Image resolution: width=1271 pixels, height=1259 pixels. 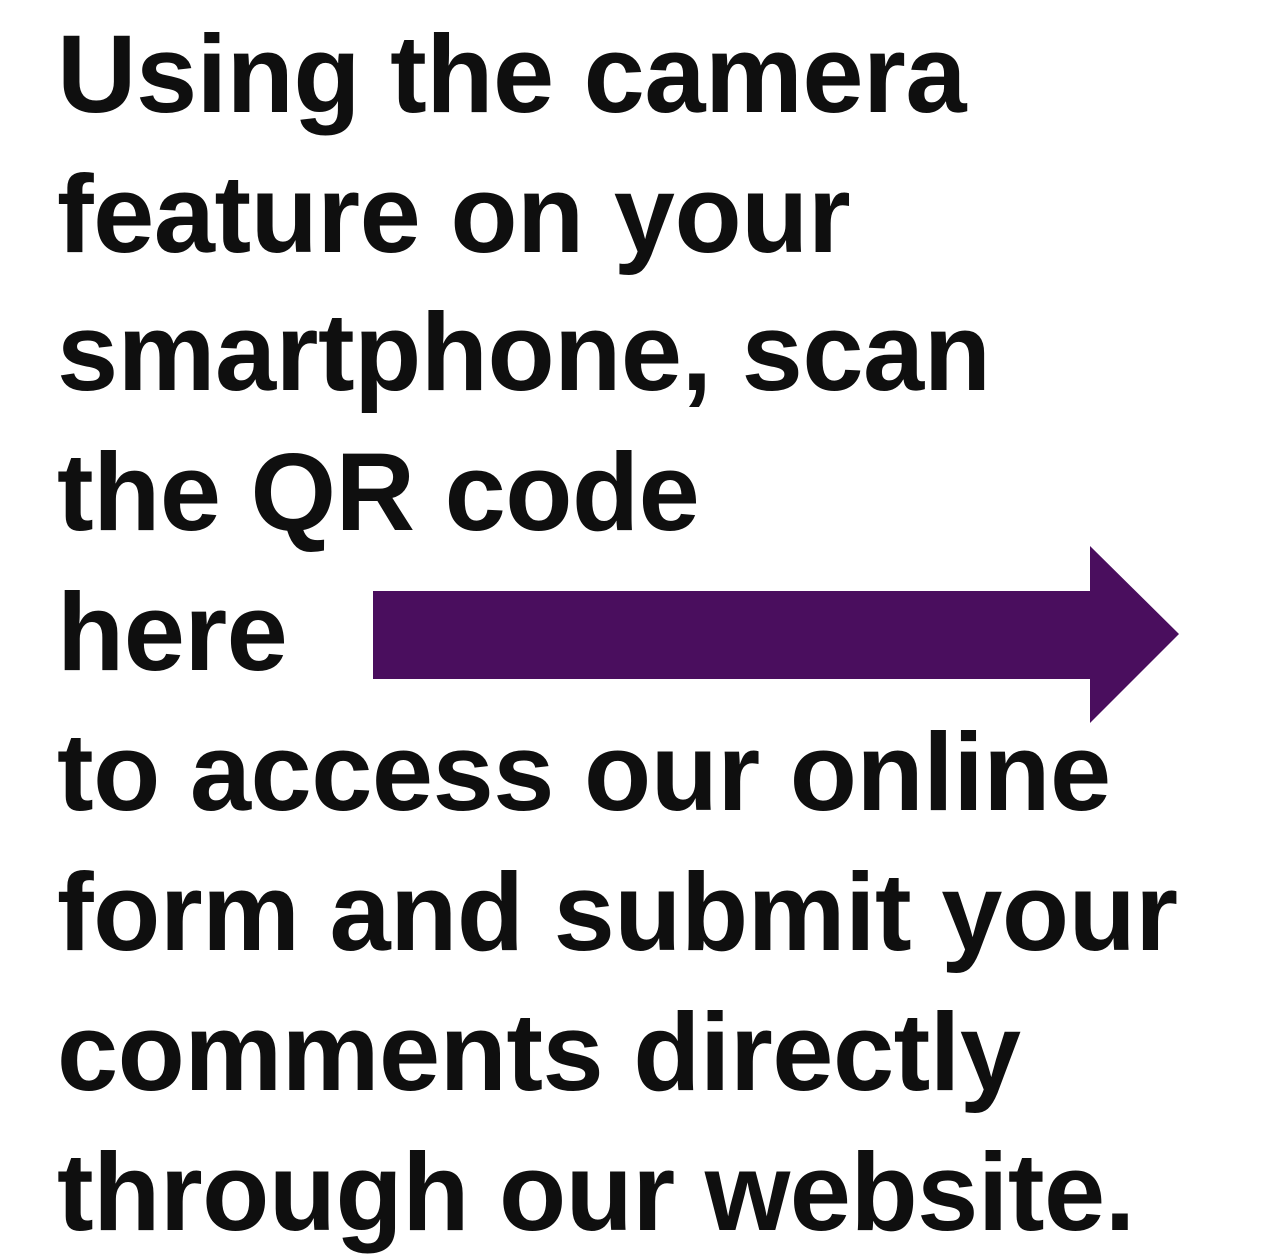 I want to click on instruction-line-6: to access our online, so click(x=584, y=772).